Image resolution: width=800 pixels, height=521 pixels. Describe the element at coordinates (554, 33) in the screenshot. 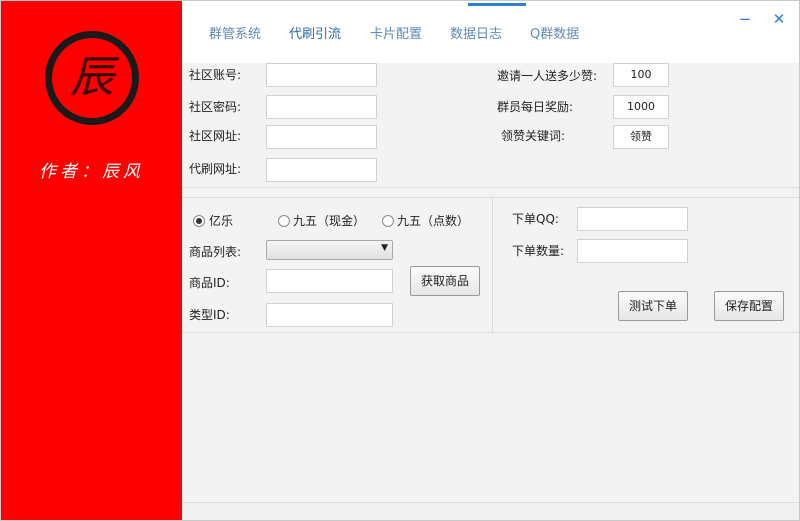

I see `tab-qgroup-data: Q群数据` at that location.